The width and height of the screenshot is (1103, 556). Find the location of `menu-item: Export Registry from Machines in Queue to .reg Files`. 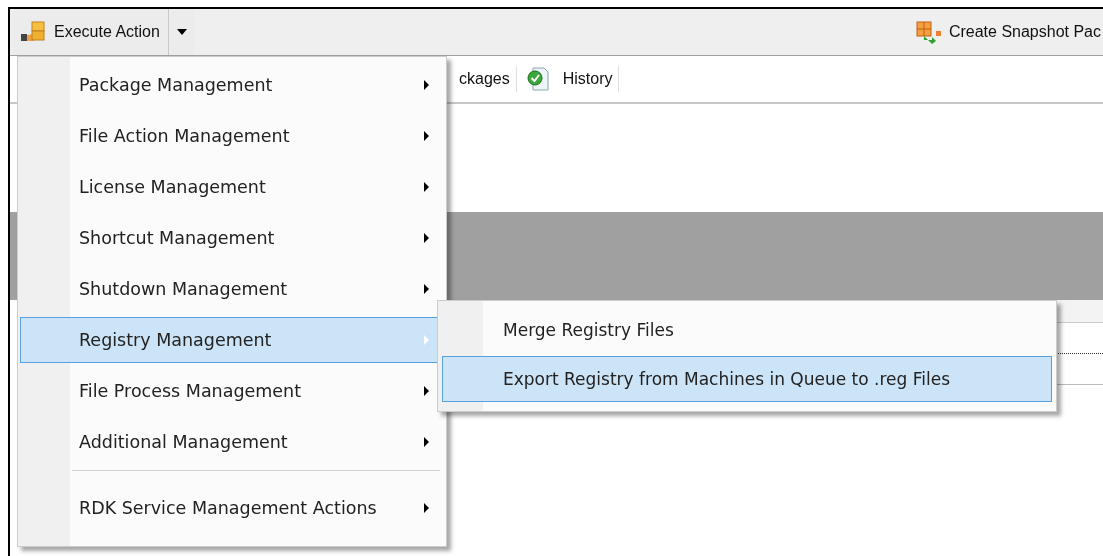

menu-item: Export Registry from Machines in Queue to .reg Files is located at coordinates (747, 379).